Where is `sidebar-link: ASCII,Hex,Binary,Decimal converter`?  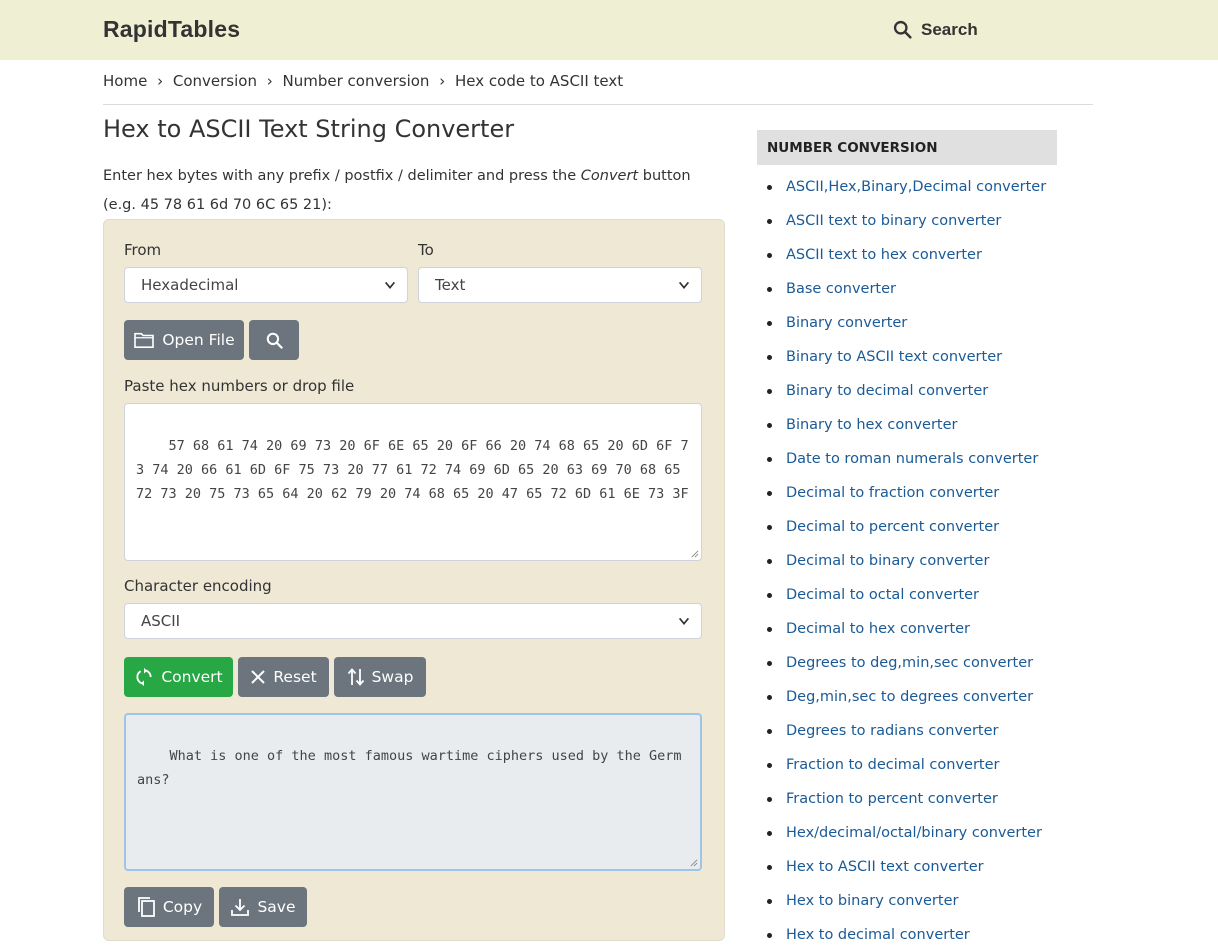
sidebar-link: ASCII,Hex,Binary,Decimal converter is located at coordinates (916, 187).